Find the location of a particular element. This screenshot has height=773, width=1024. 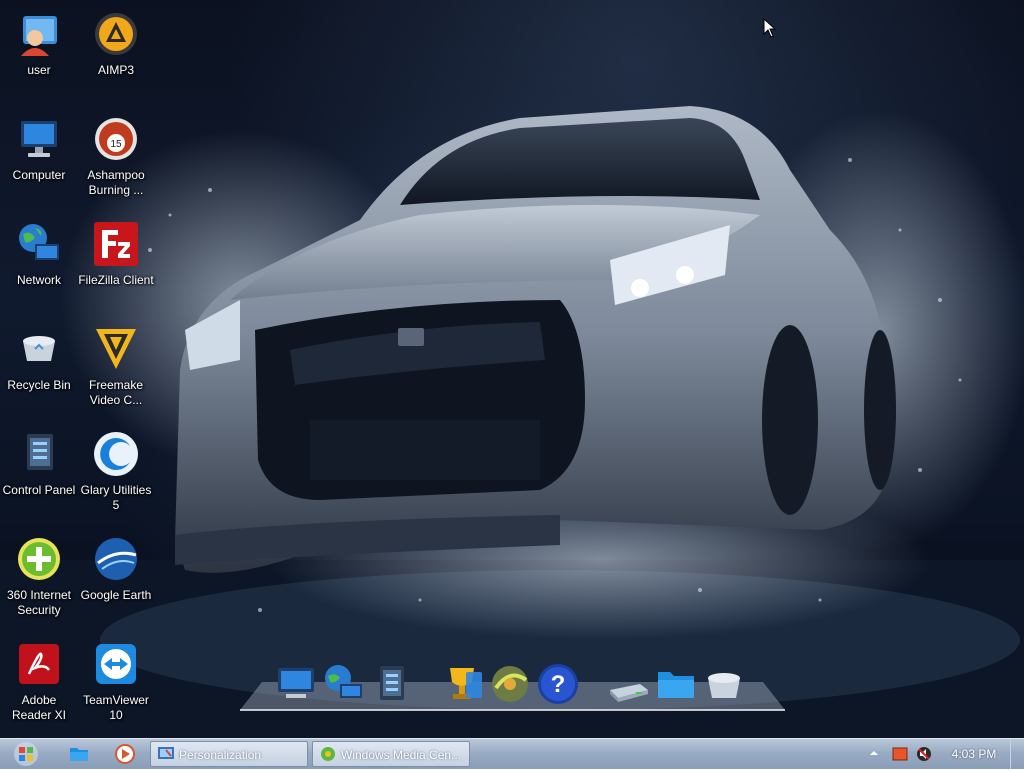

desktop-icon-label: 360 Internet Security is located at coordinates (39, 602).